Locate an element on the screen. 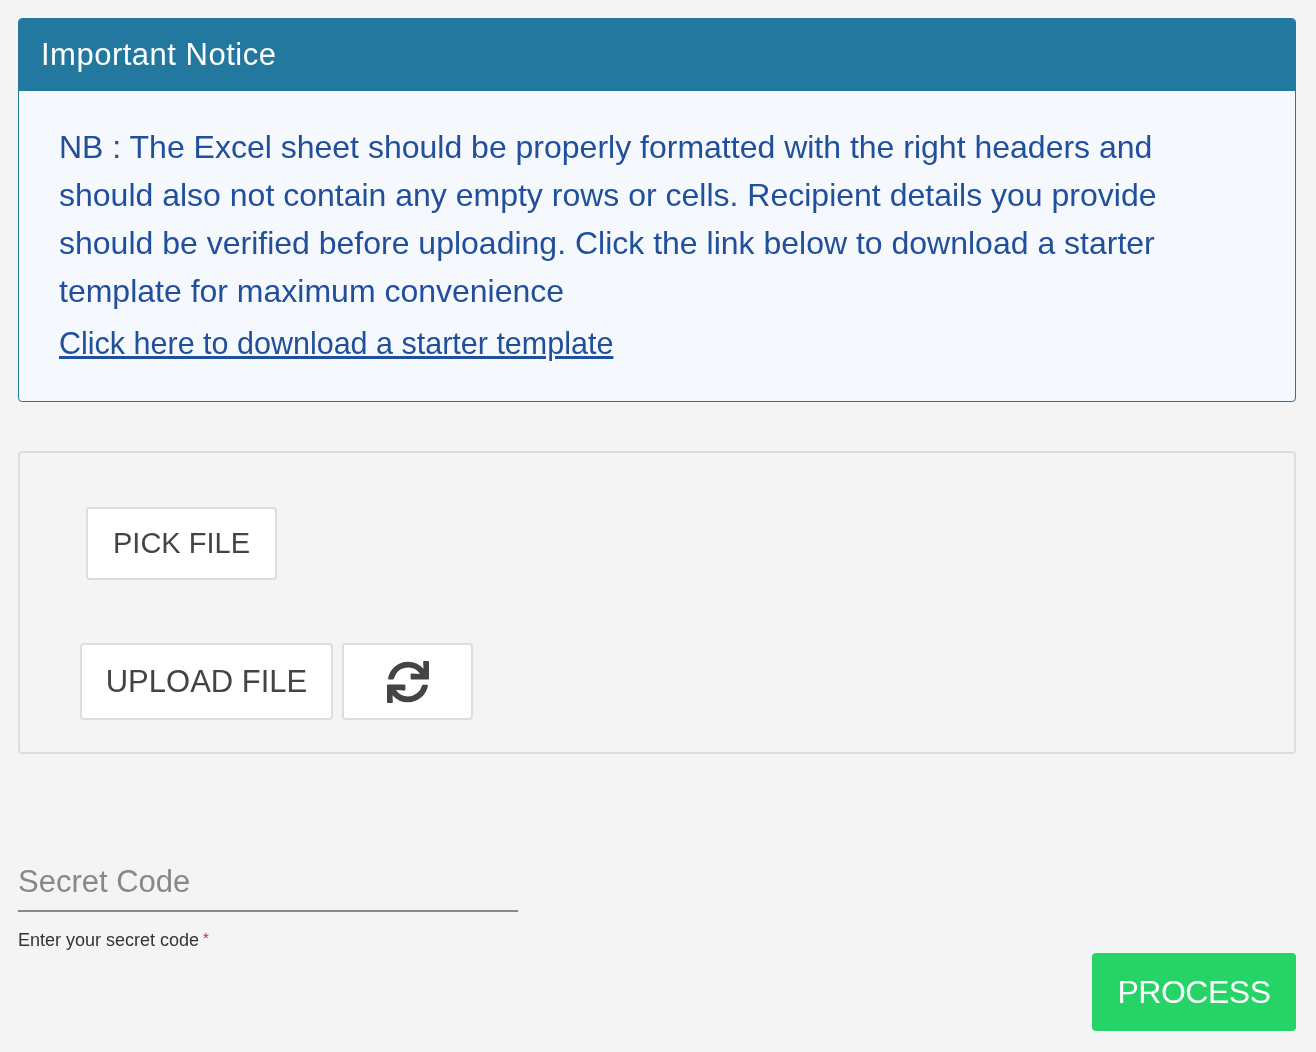 This screenshot has width=1316, height=1052. required-mark: * is located at coordinates (206, 937).